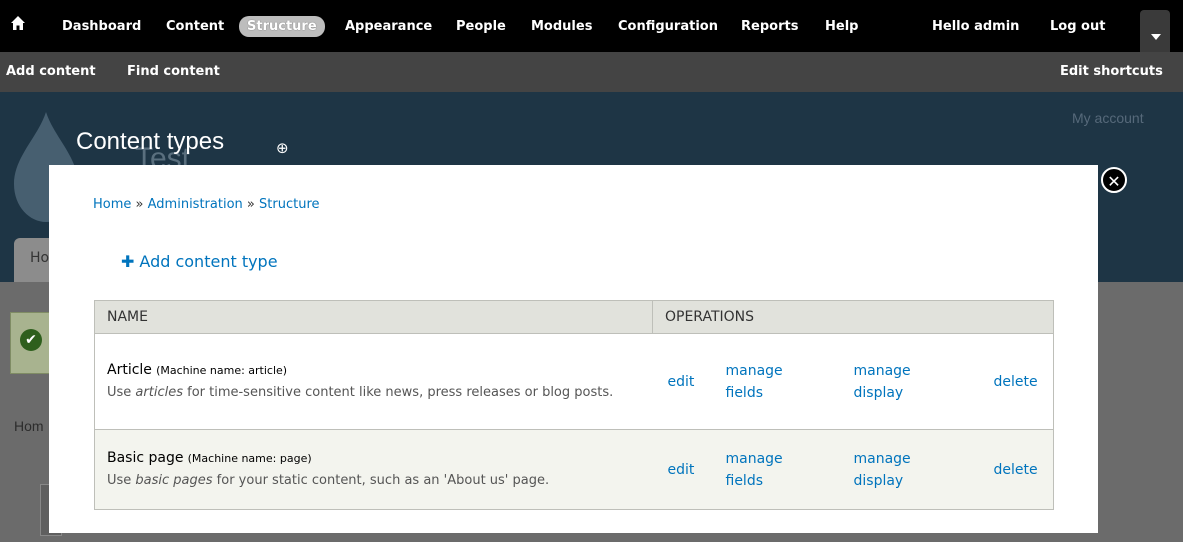 This screenshot has height=542, width=1183. Describe the element at coordinates (1111, 72) in the screenshot. I see `edit-shortcuts-link: Edit shortcuts` at that location.